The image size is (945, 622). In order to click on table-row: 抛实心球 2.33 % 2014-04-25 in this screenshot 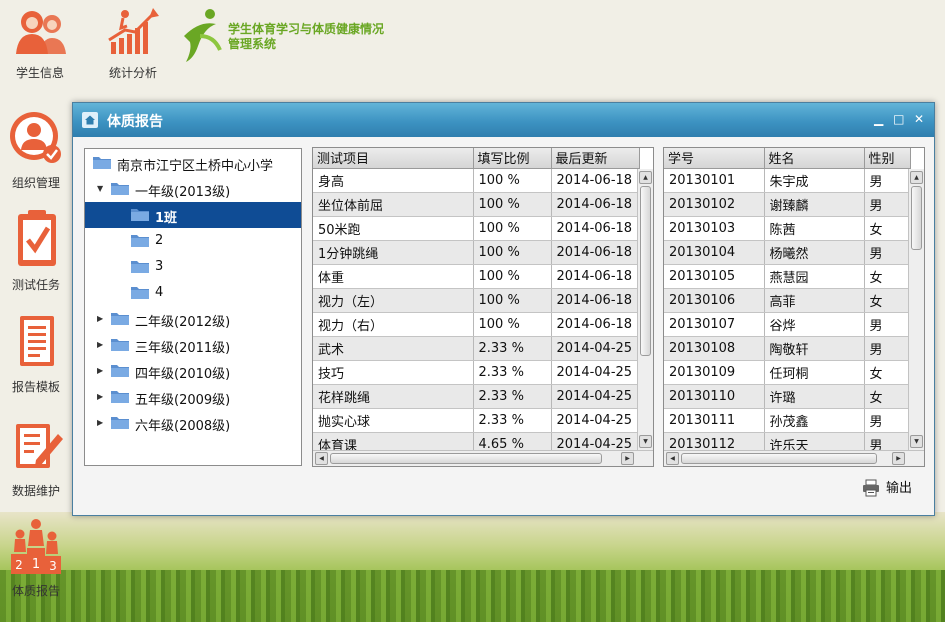, I will do `click(476, 420)`.